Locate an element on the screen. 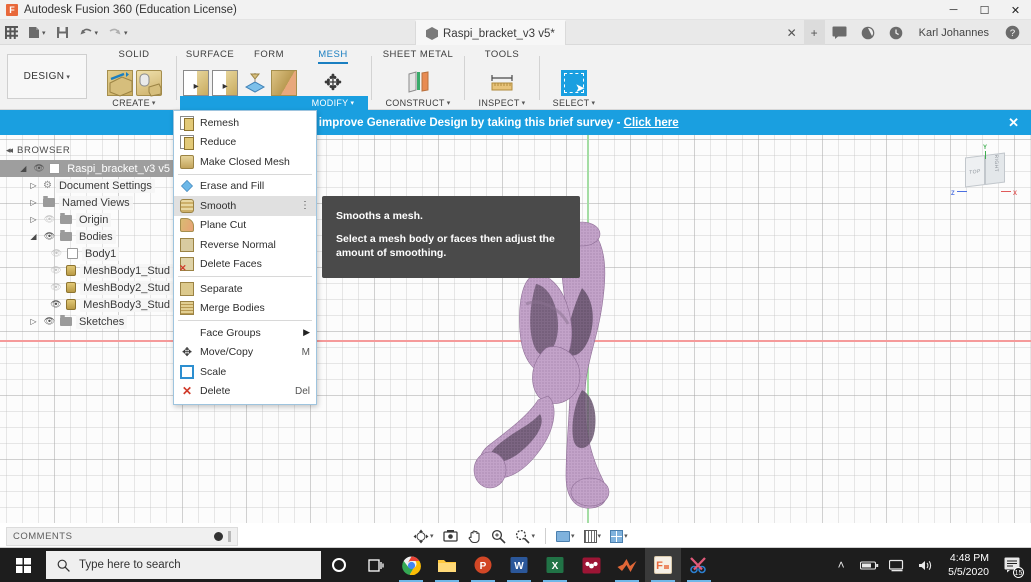  minimize-button: ─ is located at coordinates (953, 10).